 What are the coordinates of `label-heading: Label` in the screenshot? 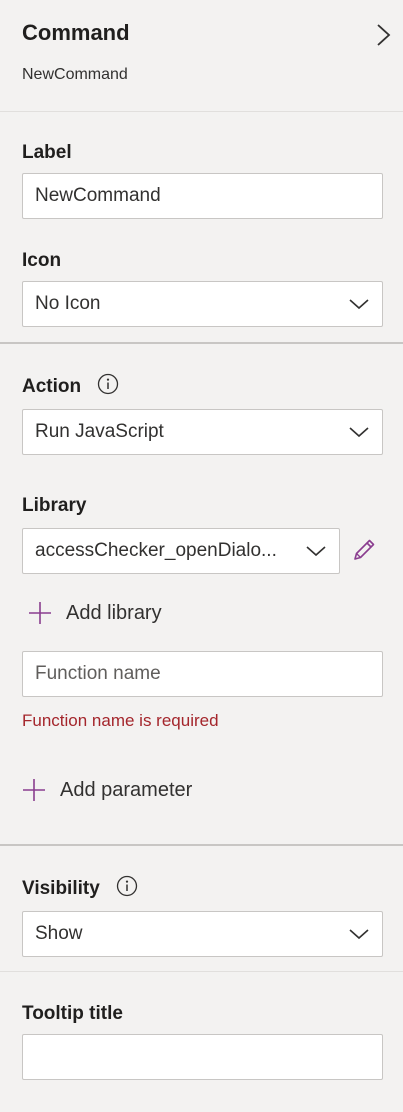 It's located at (47, 152).